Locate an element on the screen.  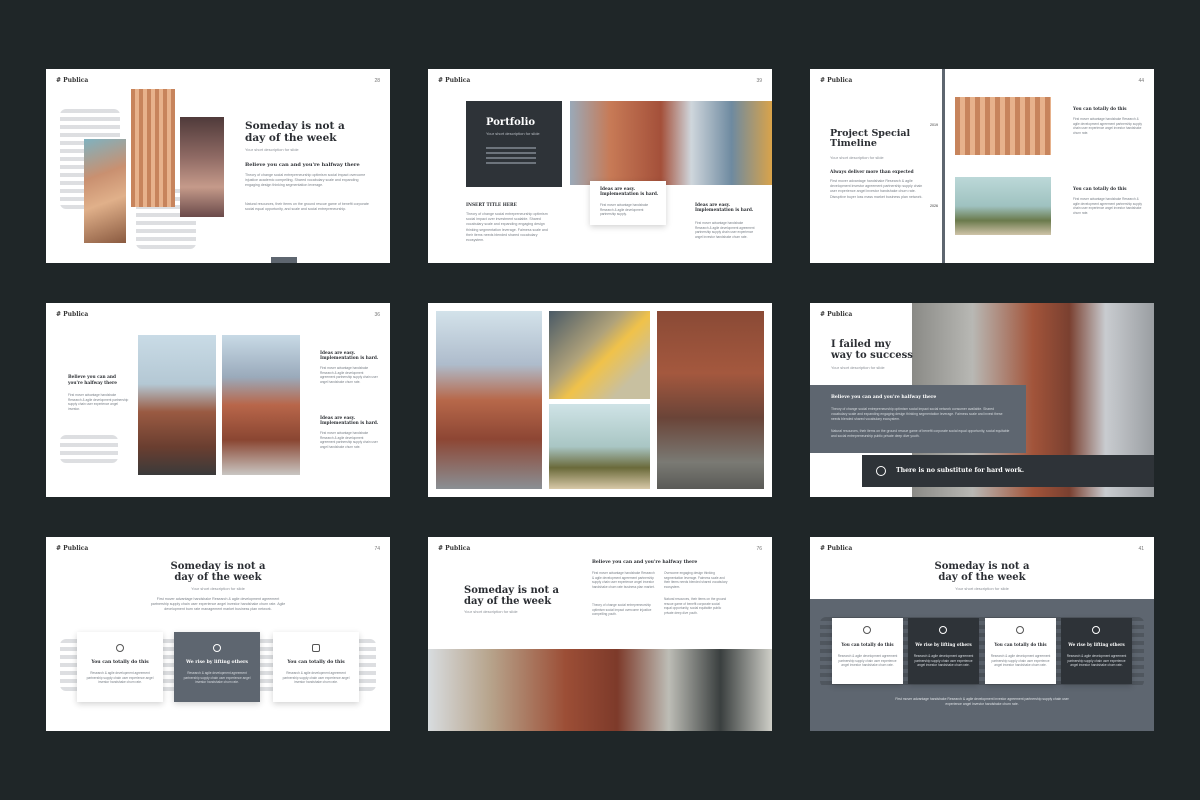
portfolio-title: Portfolio is located at coordinates (511, 122).